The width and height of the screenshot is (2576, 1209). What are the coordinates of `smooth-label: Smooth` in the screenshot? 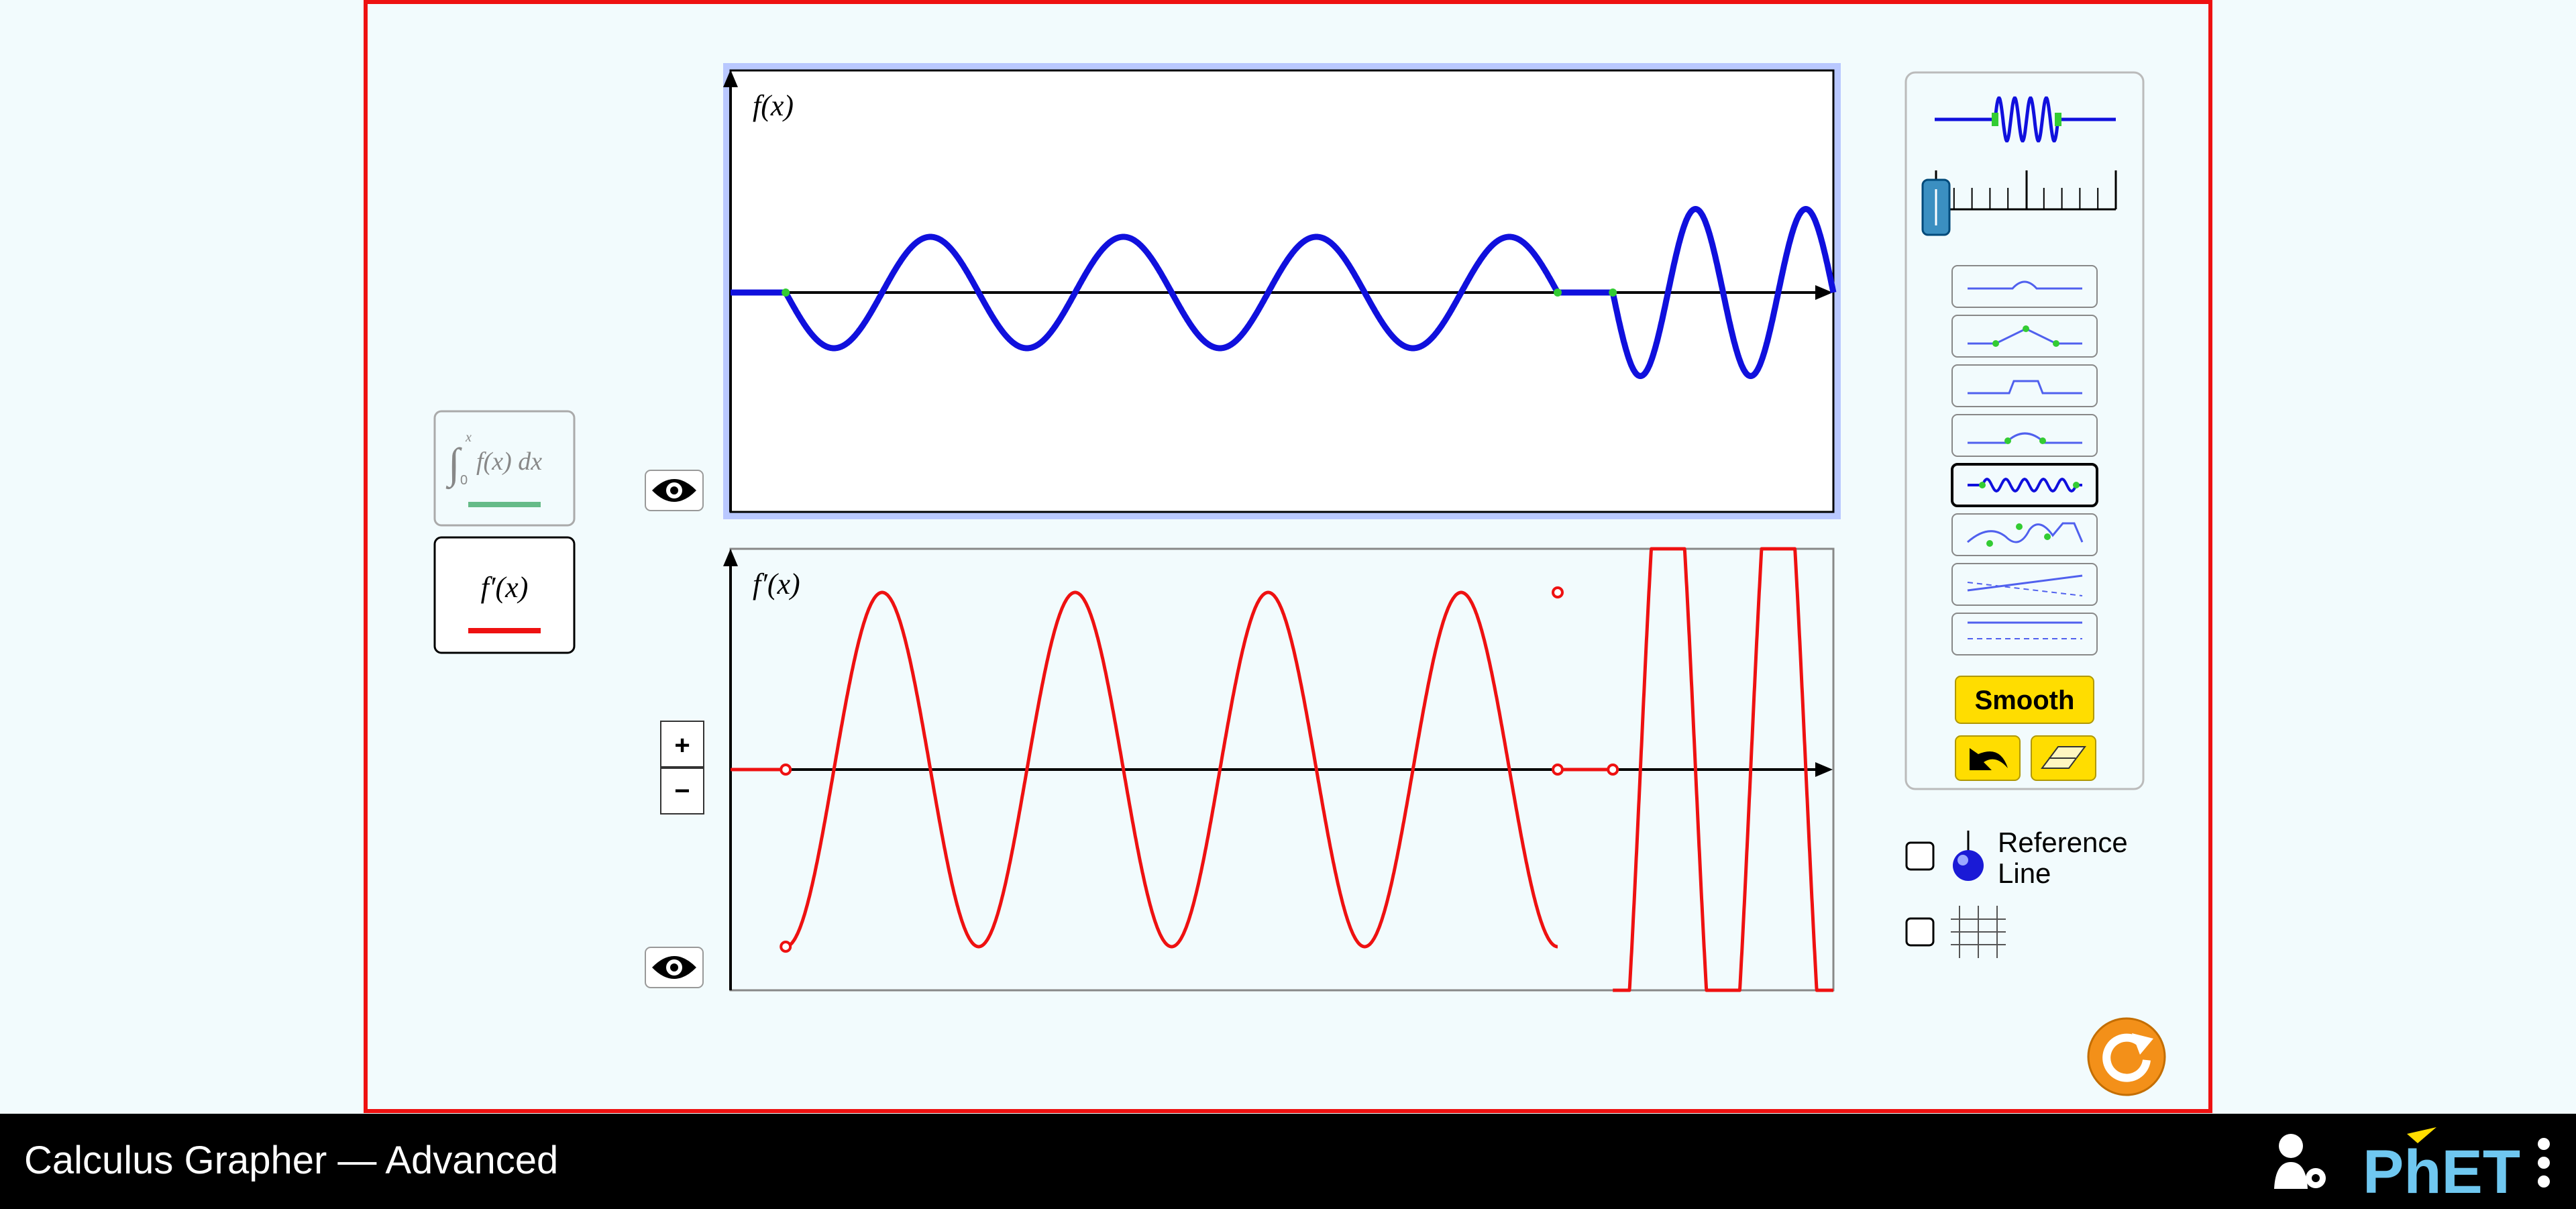 It's located at (2025, 700).